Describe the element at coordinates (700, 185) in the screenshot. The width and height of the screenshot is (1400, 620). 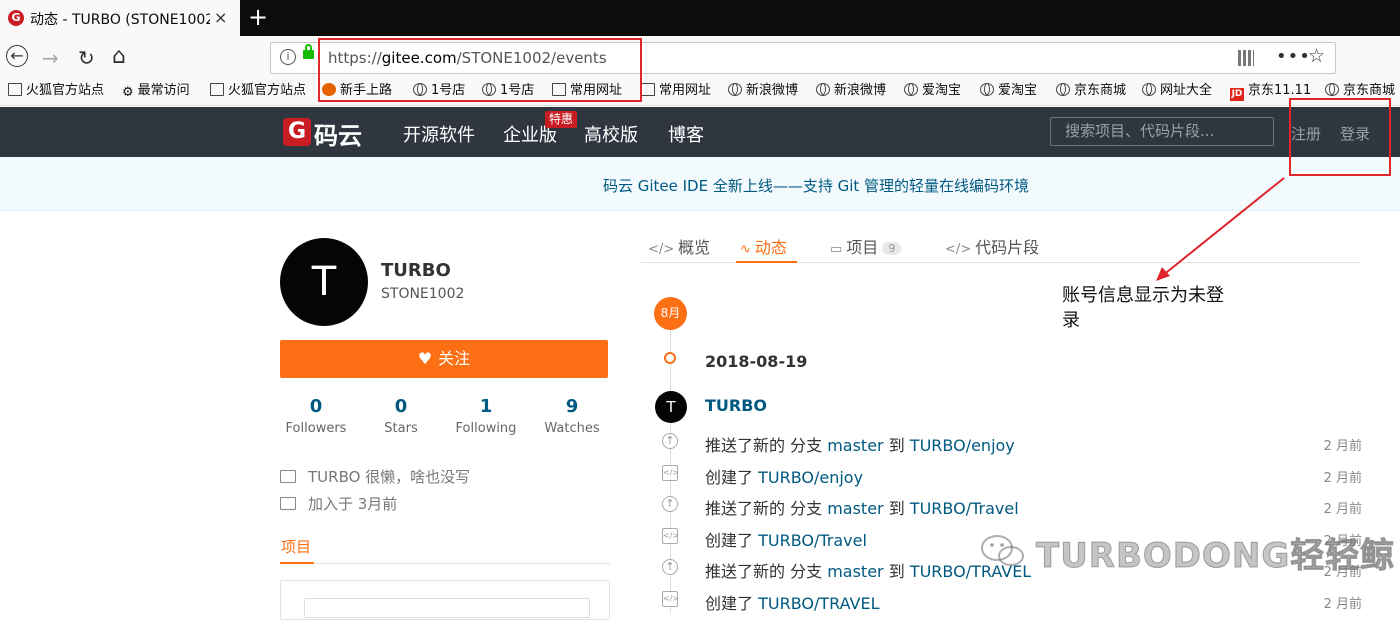
I see `announcement-link: 码云 Gitee IDE 全新上线——支持 Git 管理的轻量在线编码环境` at that location.